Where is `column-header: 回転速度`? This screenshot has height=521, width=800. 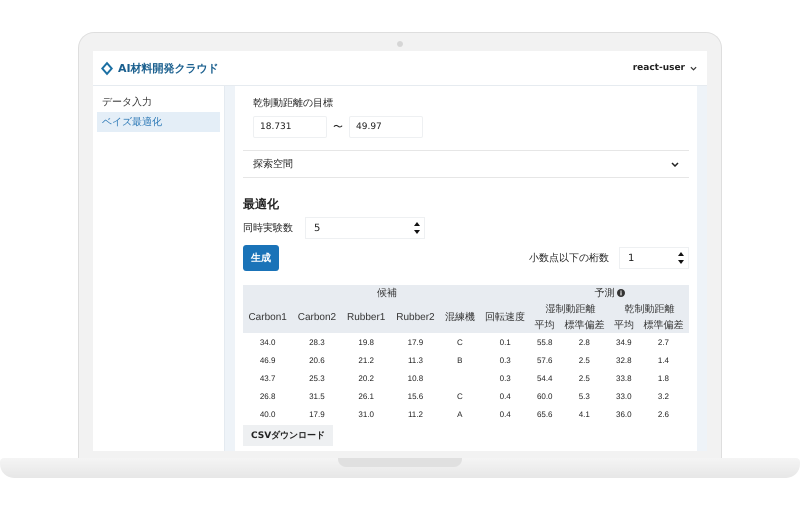 column-header: 回転速度 is located at coordinates (505, 317).